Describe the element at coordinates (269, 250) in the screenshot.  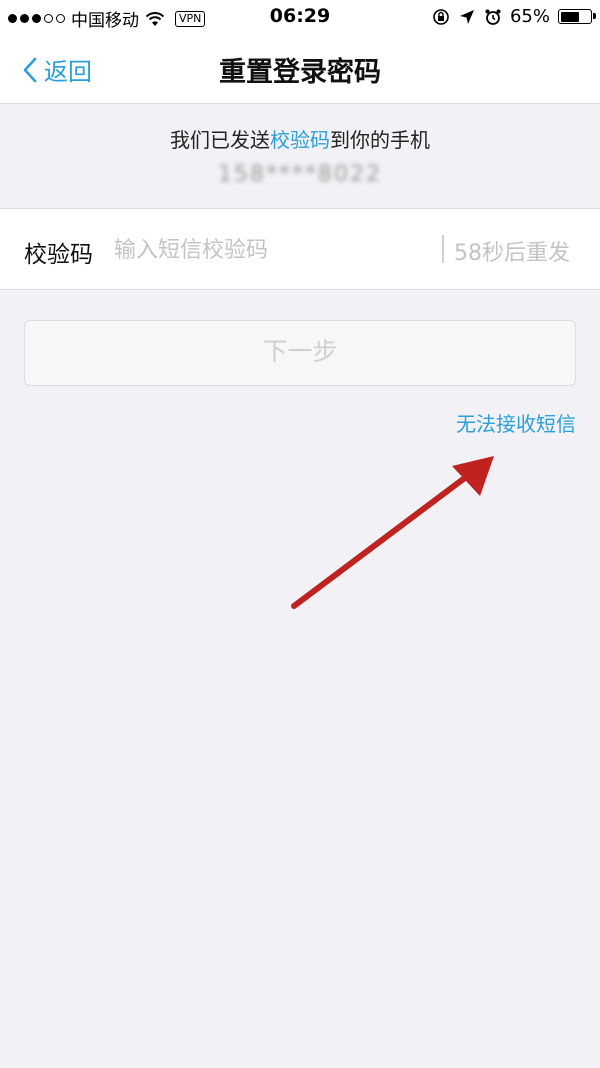
I see `verification-code-input` at that location.